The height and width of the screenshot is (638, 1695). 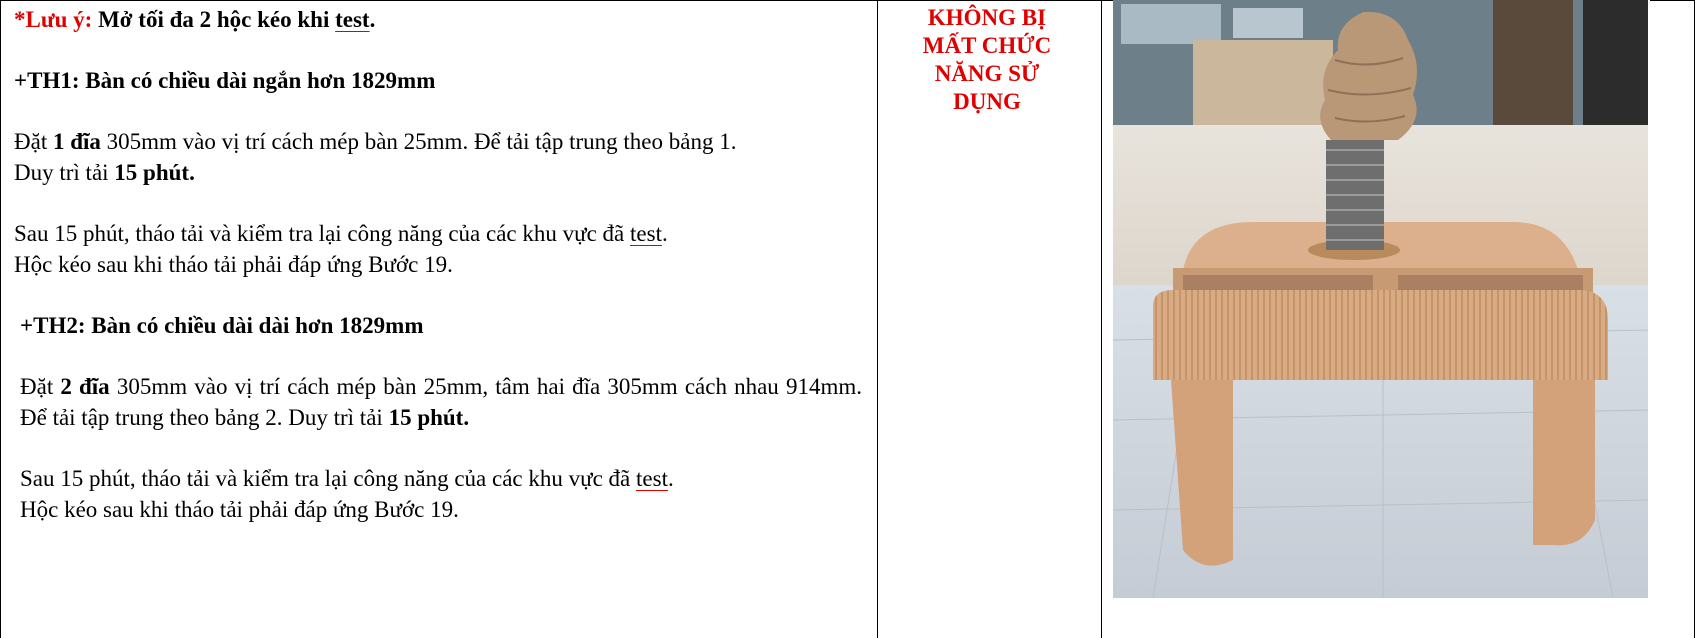 What do you see at coordinates (372, 19) in the screenshot?
I see `note-end: .` at bounding box center [372, 19].